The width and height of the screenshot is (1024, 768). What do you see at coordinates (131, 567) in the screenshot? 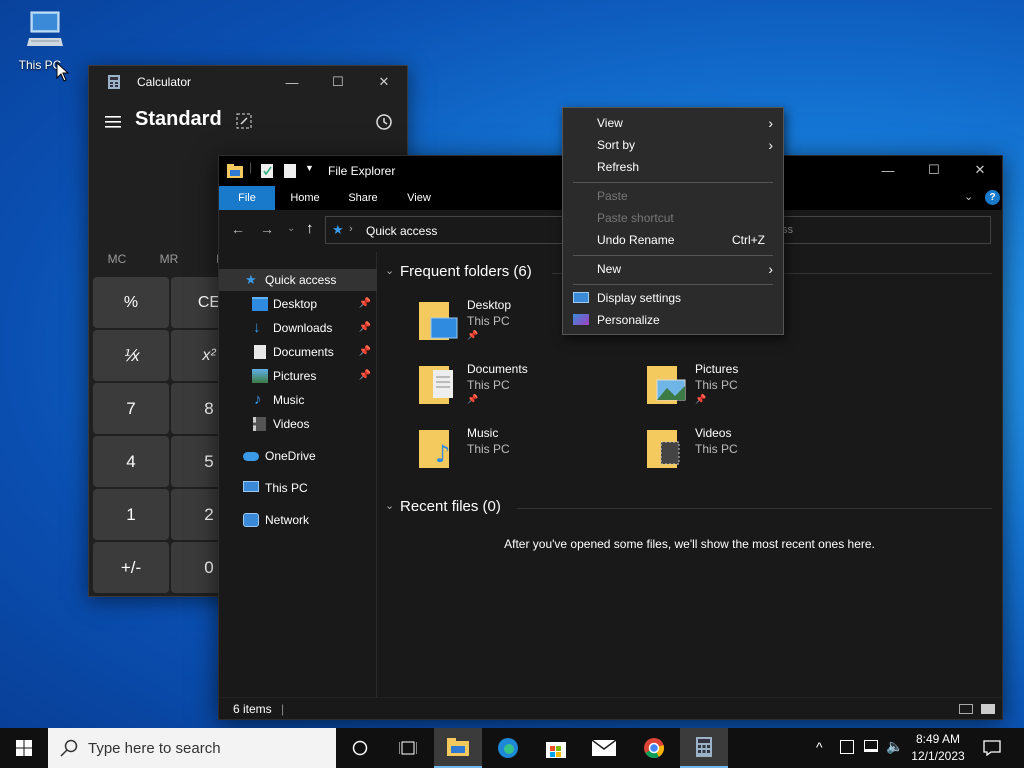
I see `negate-button: +/-` at bounding box center [131, 567].